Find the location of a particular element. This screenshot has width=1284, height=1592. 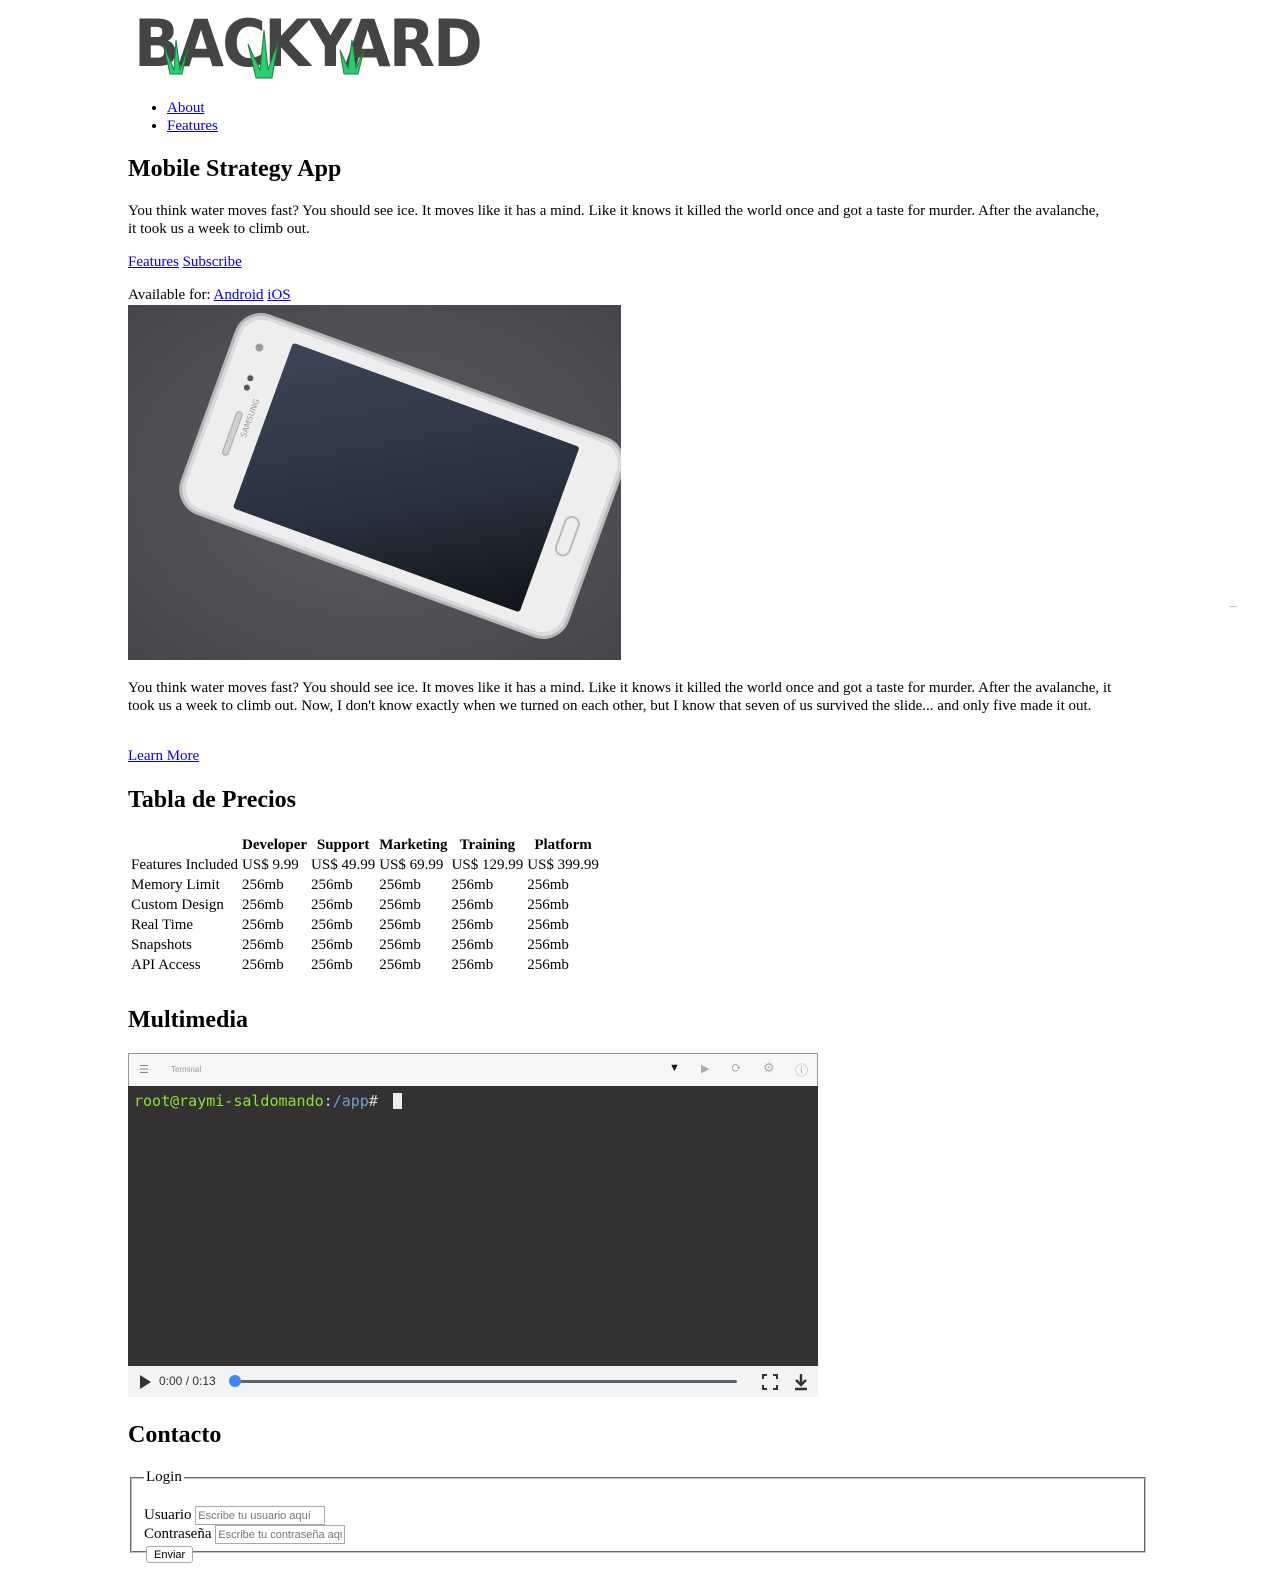

dropdown-icon: ▼ is located at coordinates (674, 1068).